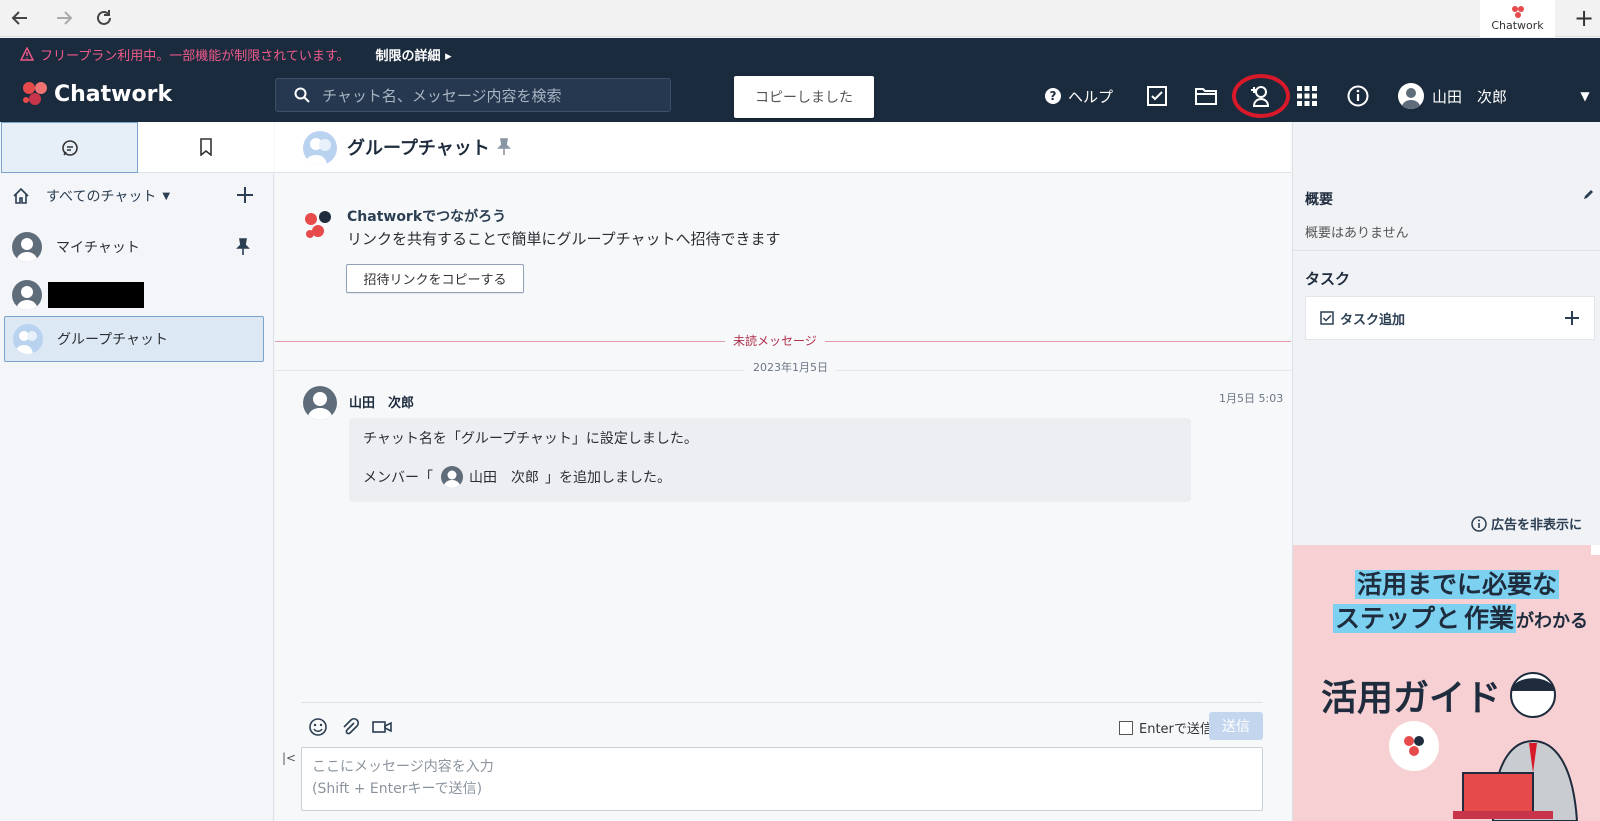 This screenshot has height=821, width=1600. What do you see at coordinates (1398, 618) in the screenshot?
I see `ad-headline-text: ステップと` at bounding box center [1398, 618].